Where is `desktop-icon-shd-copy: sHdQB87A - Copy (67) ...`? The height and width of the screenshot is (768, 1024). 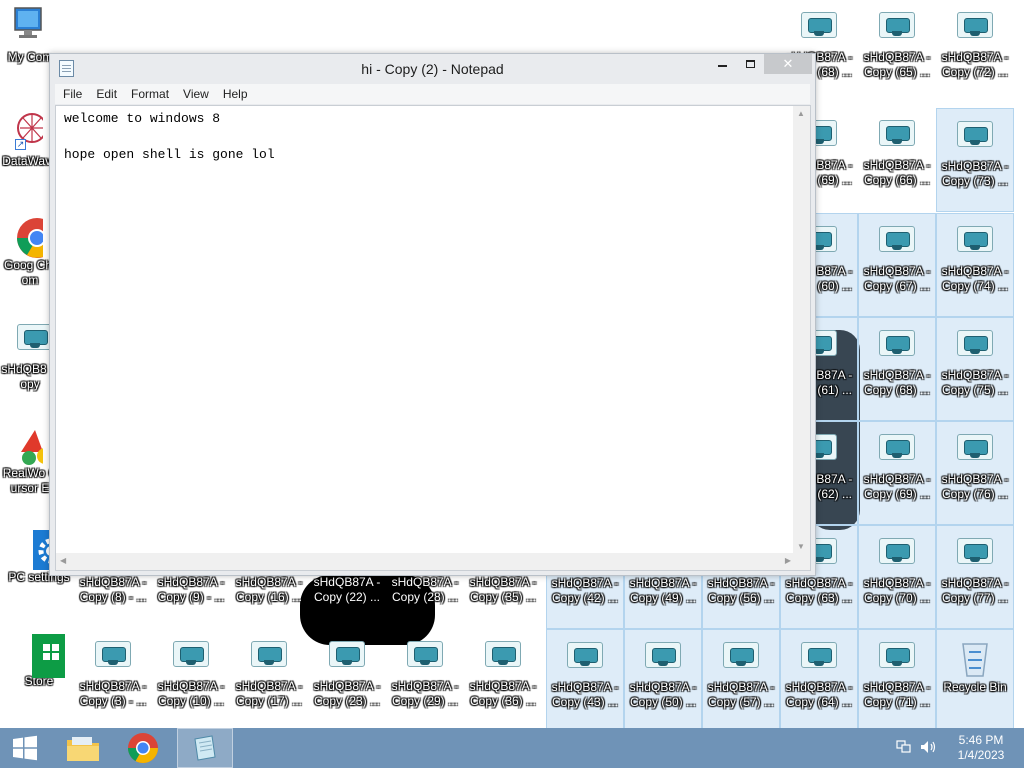
desktop-icon-shd-copy: sHdQB87A - Copy (67) ... is located at coordinates (897, 265).